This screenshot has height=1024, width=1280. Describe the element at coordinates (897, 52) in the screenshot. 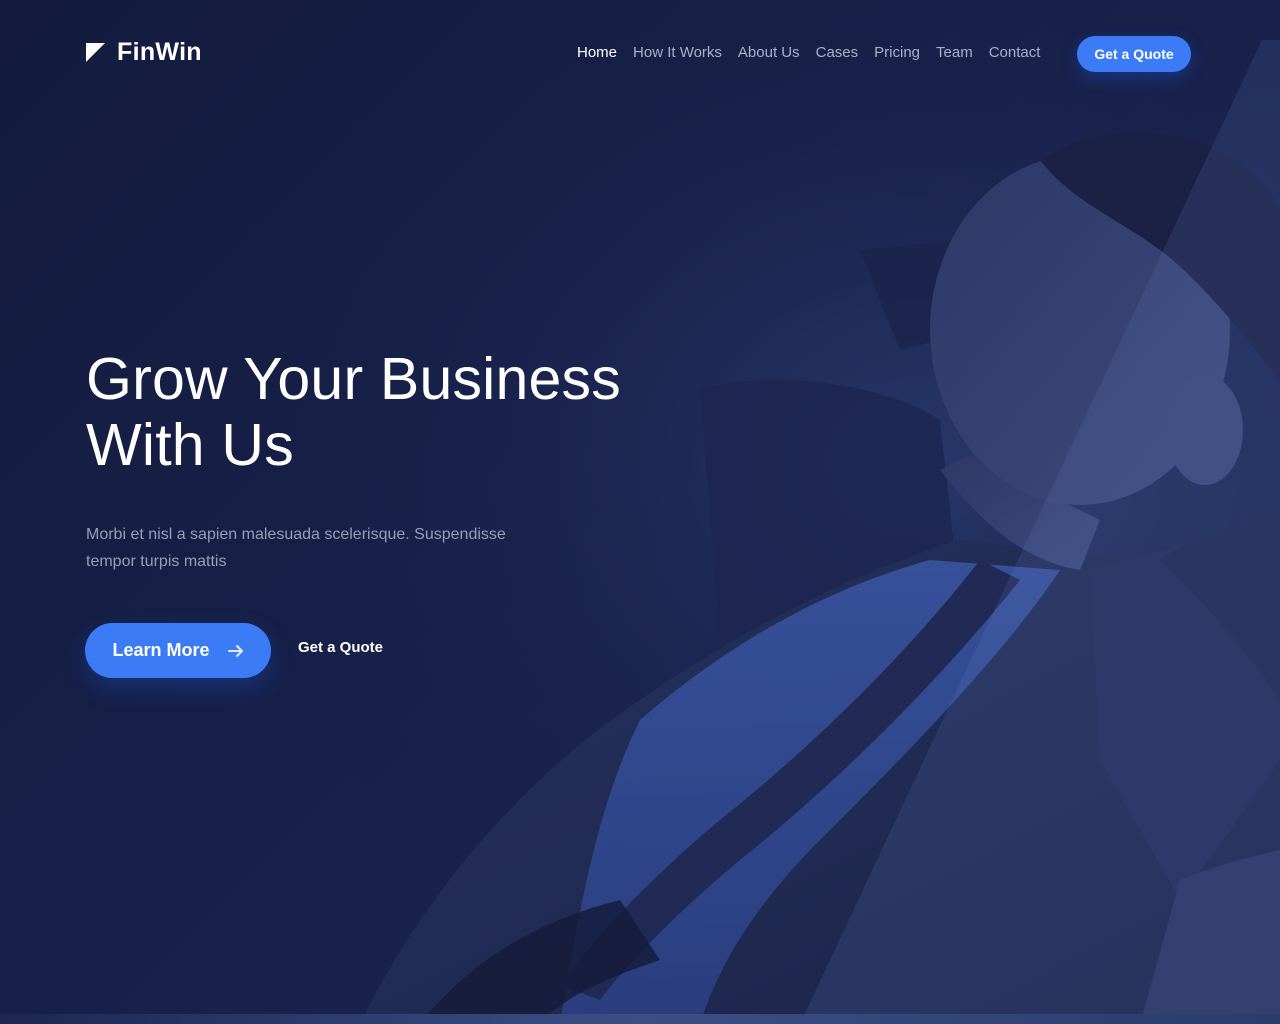

I see `nav-item-pricing: Pricing` at that location.